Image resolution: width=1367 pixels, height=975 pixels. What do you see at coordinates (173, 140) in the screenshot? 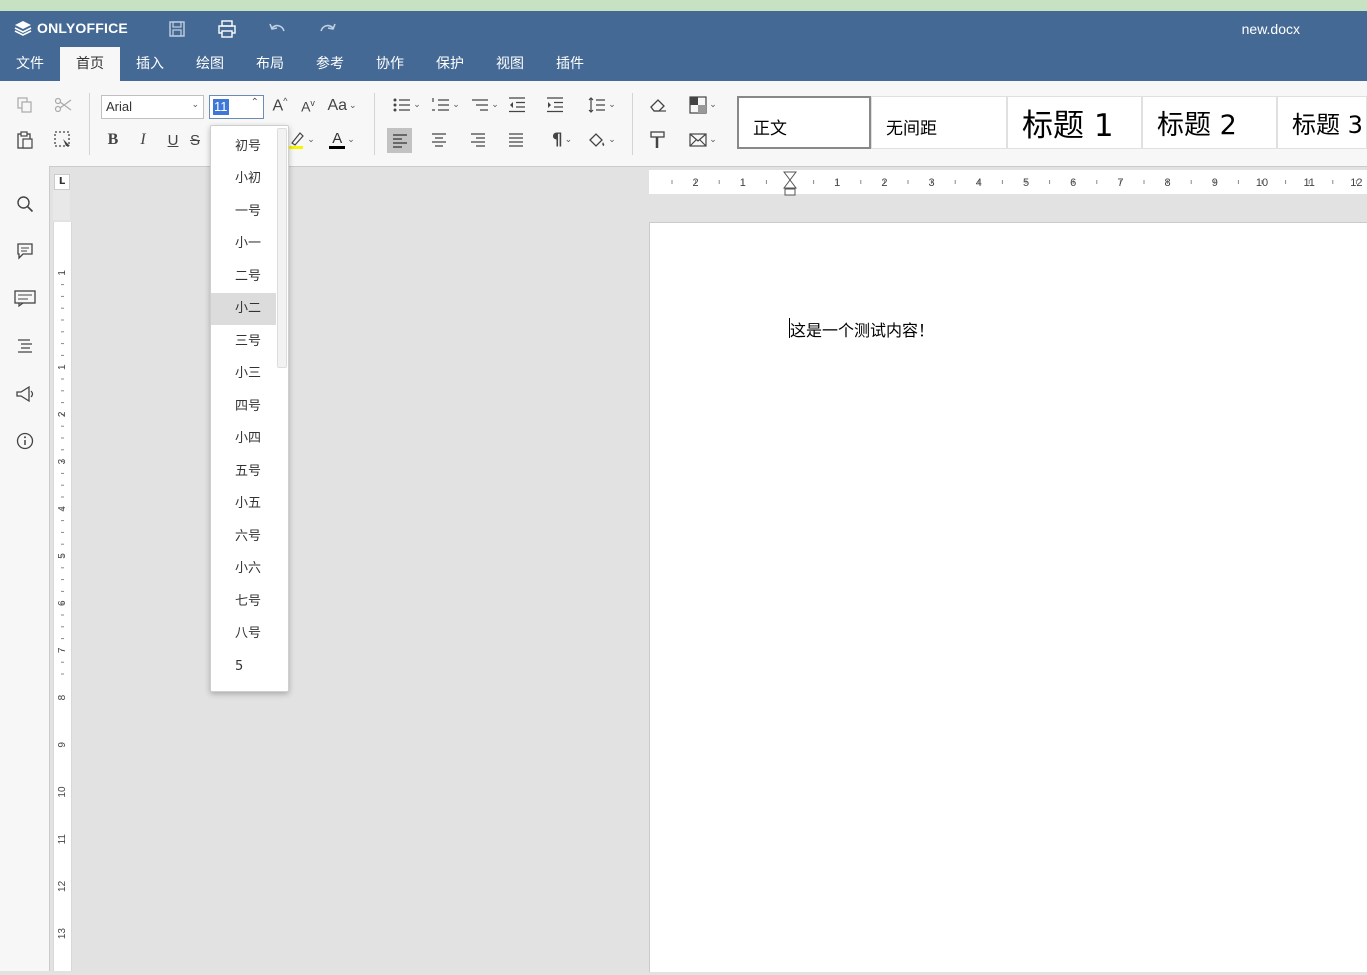
I see `underline-button: U` at bounding box center [173, 140].